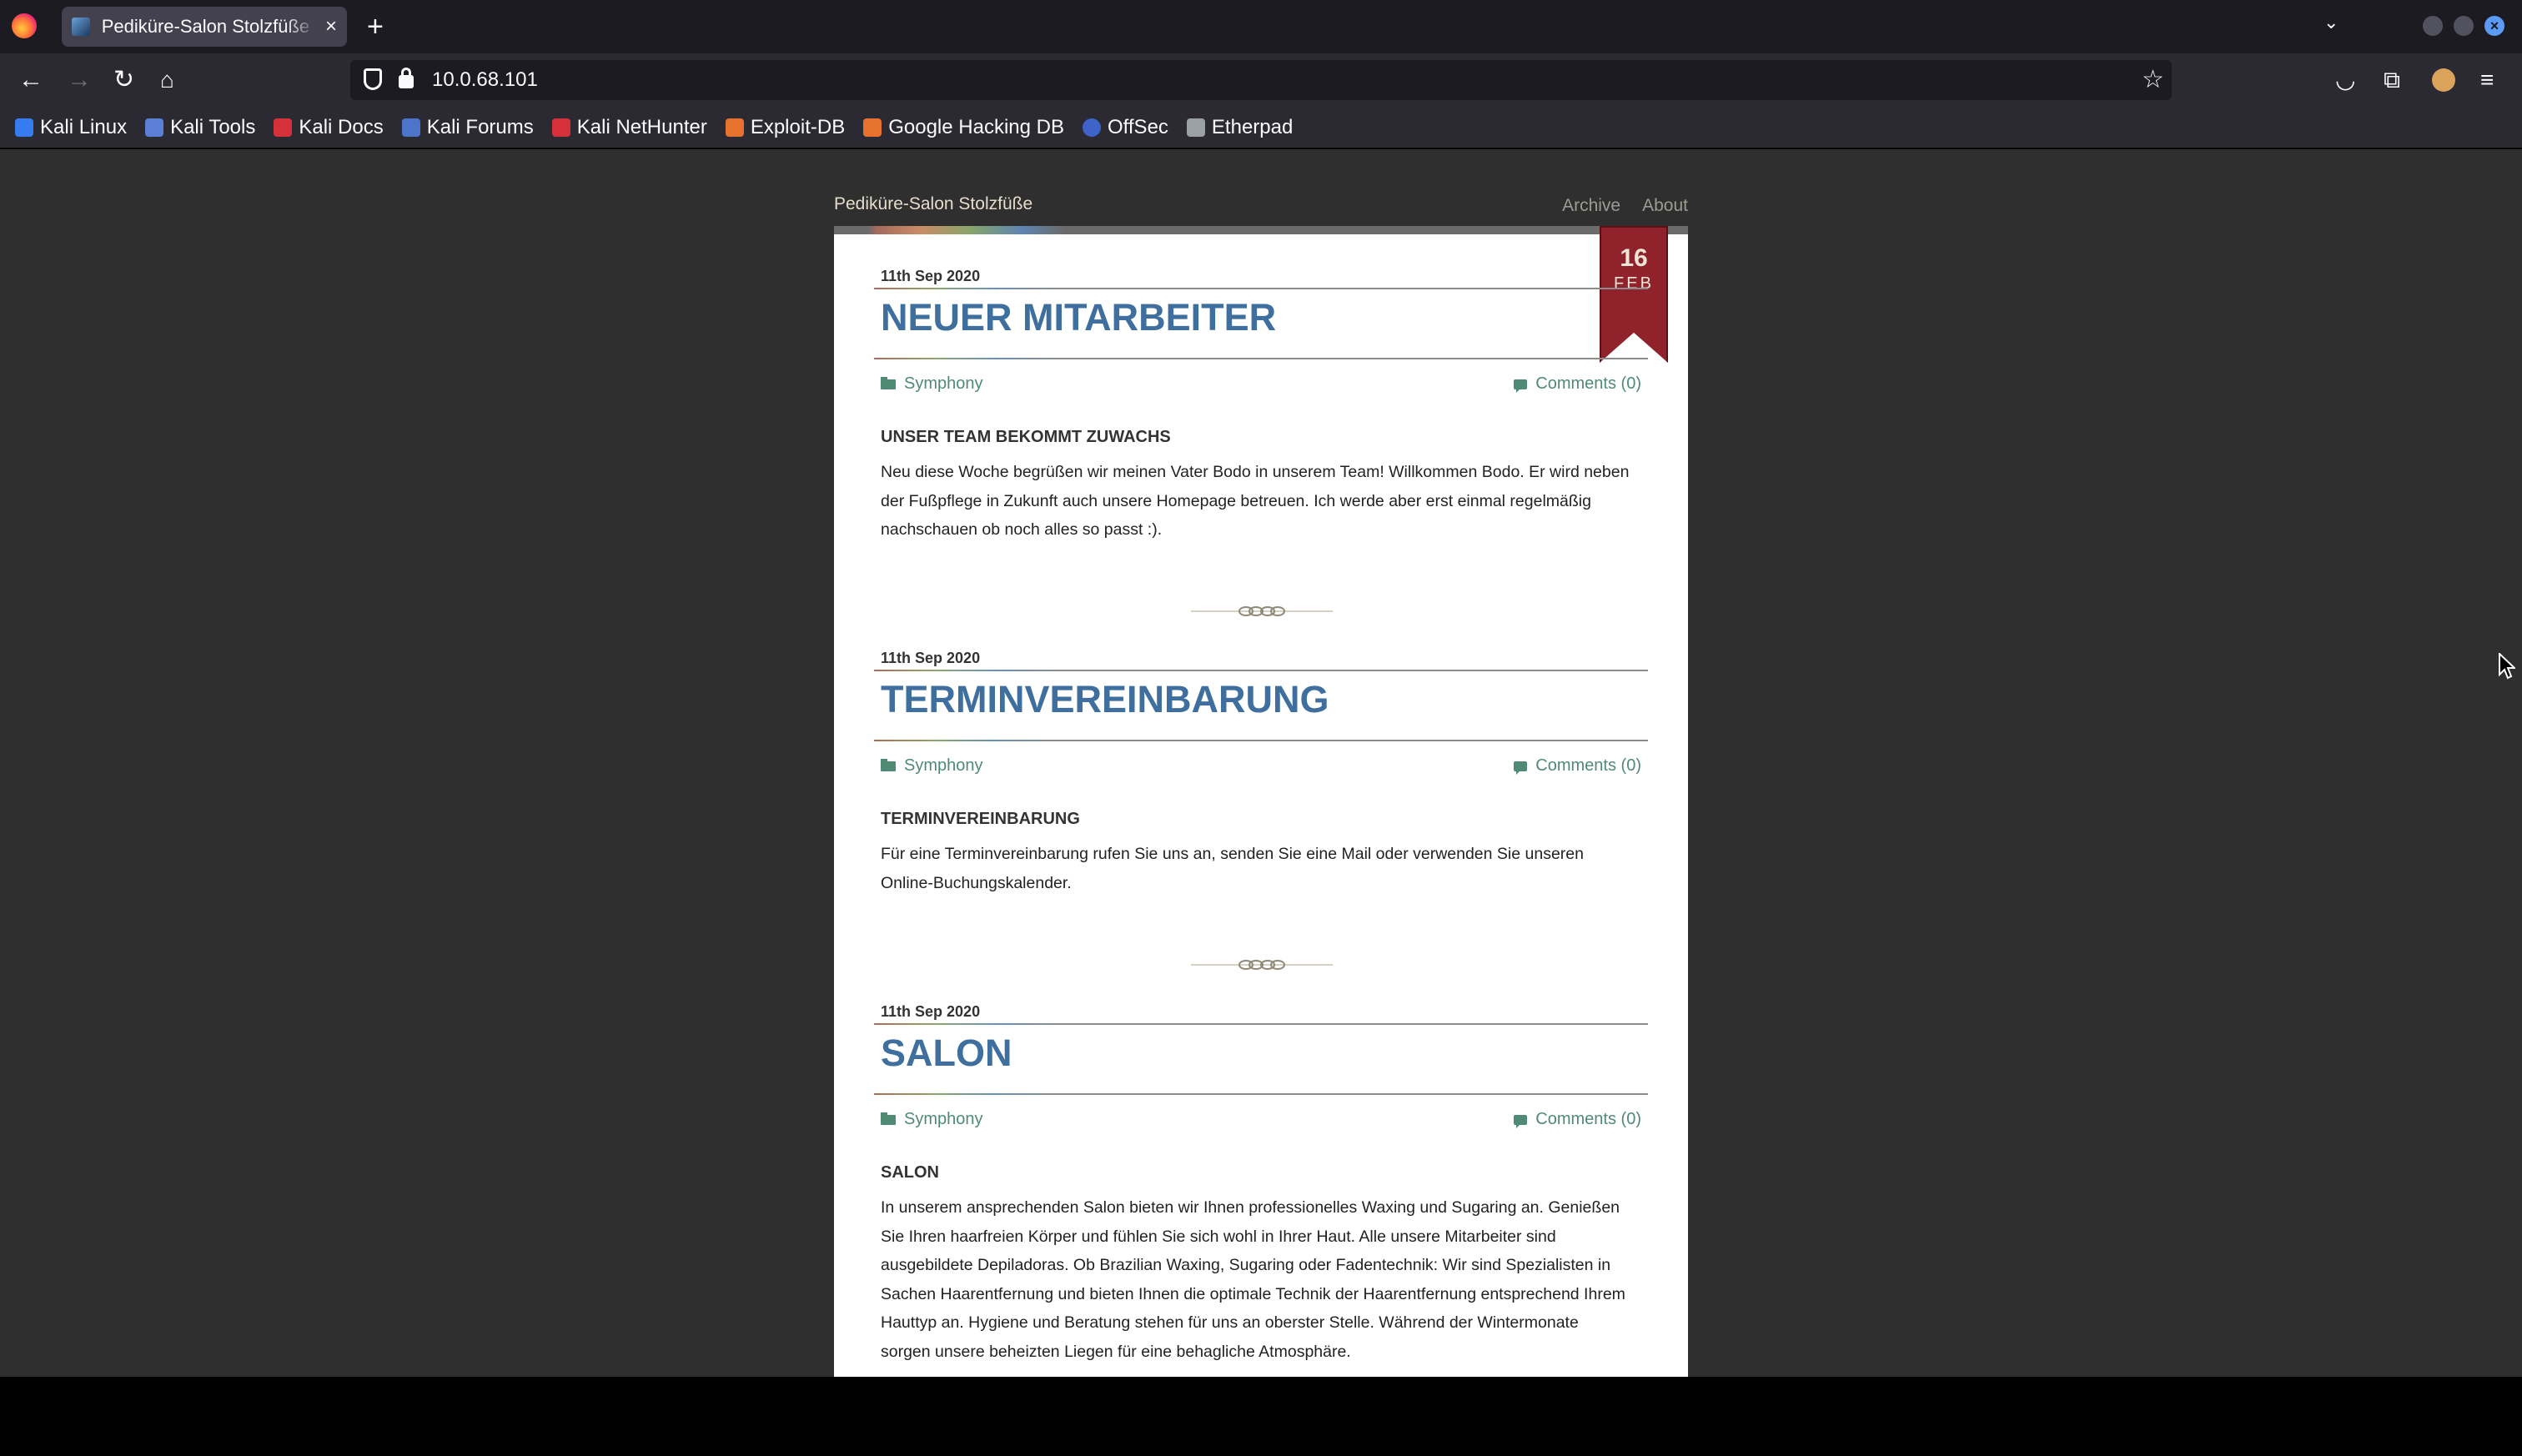  I want to click on ghdb-icon, so click(872, 127).